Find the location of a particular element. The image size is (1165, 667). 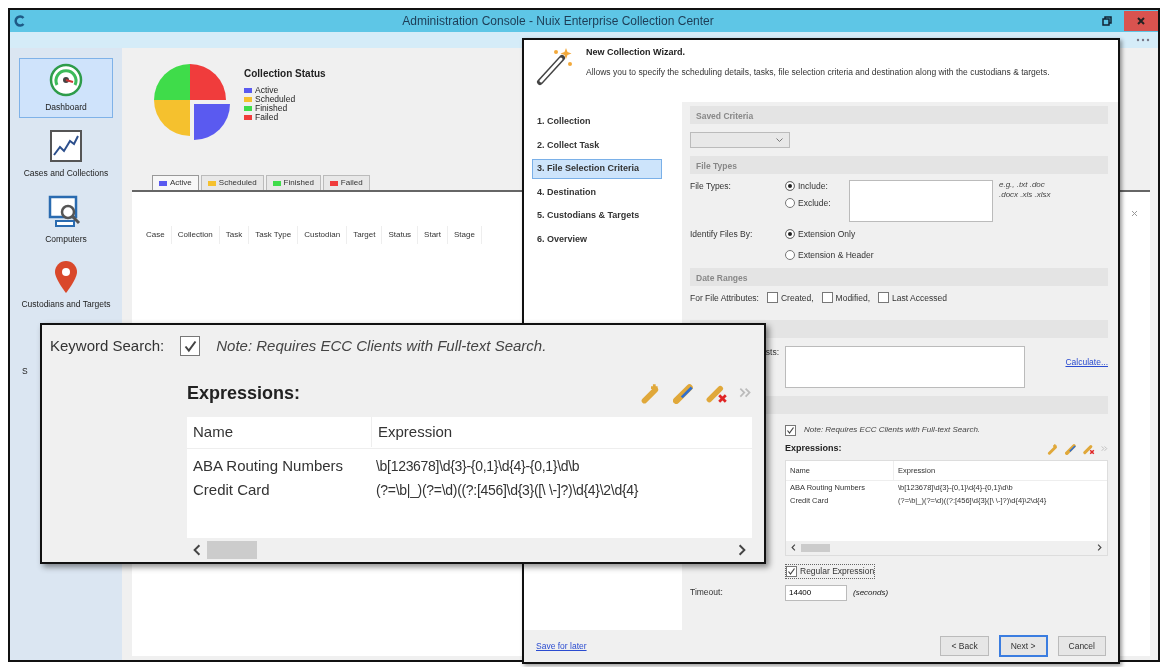

unit-label: (seconds) is located at coordinates (871, 592).